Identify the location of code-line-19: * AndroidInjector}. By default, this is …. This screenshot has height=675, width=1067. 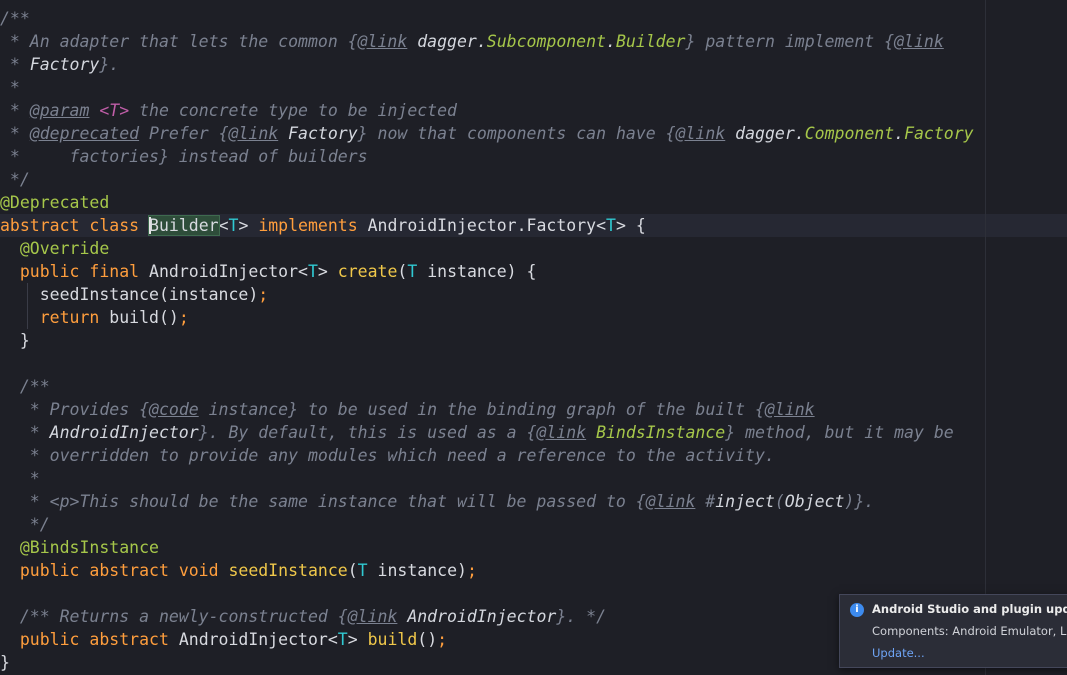
(477, 432).